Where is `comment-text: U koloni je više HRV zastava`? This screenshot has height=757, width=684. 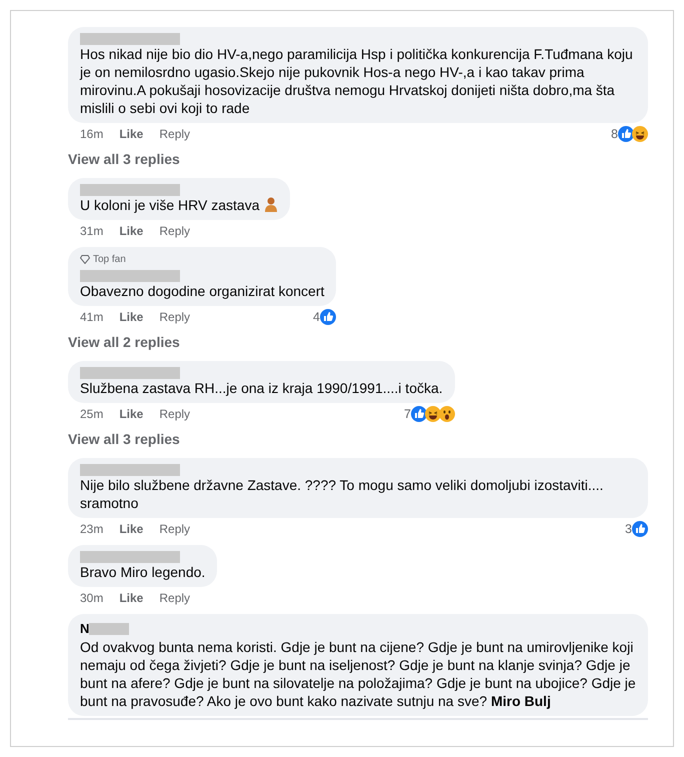
comment-text: U koloni je više HRV zastava is located at coordinates (179, 205).